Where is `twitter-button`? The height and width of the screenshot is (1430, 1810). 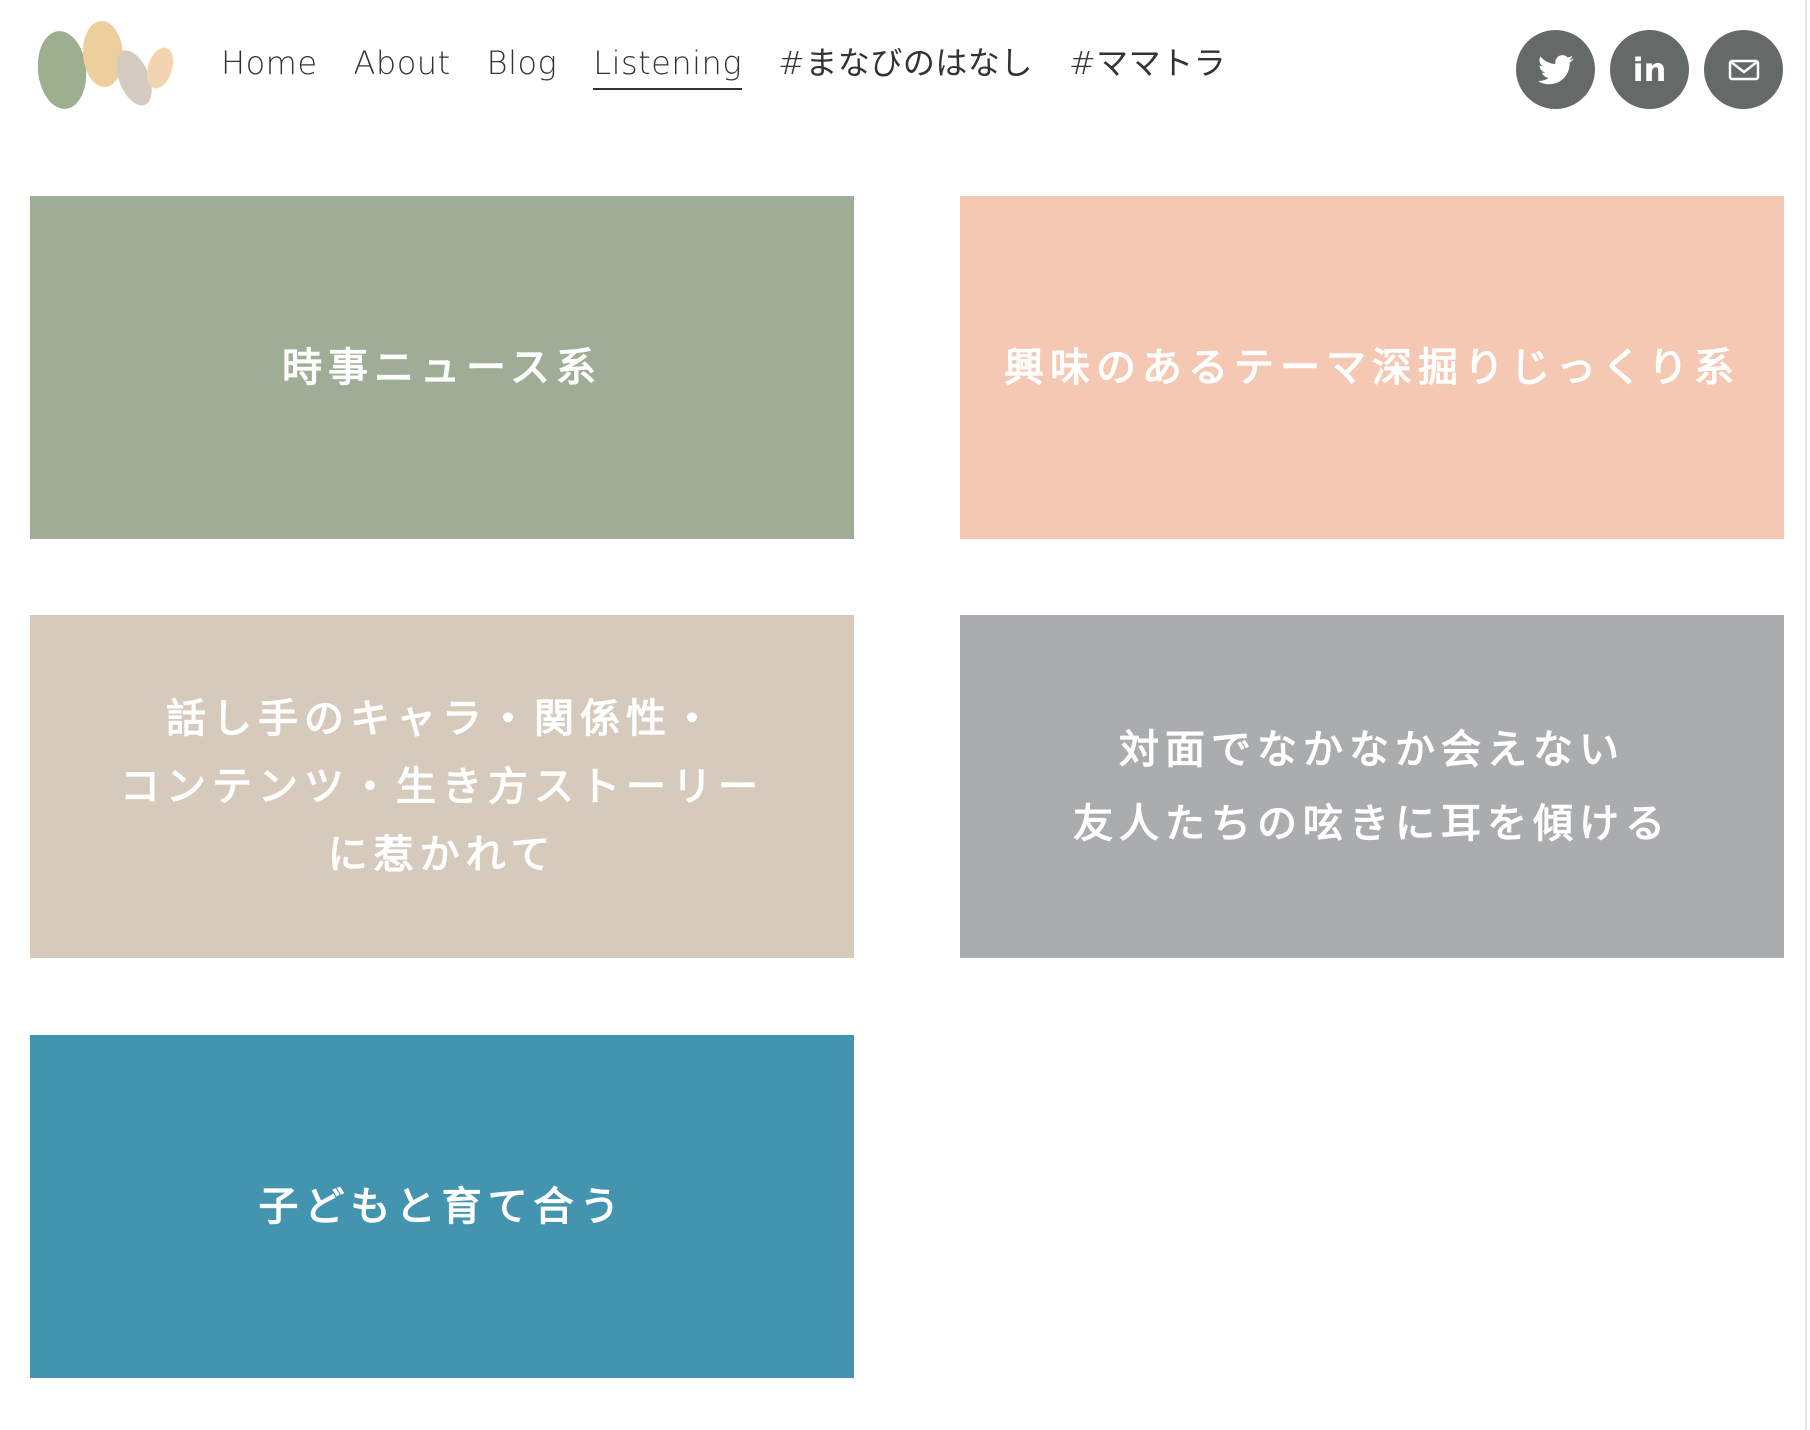 twitter-button is located at coordinates (1555, 69).